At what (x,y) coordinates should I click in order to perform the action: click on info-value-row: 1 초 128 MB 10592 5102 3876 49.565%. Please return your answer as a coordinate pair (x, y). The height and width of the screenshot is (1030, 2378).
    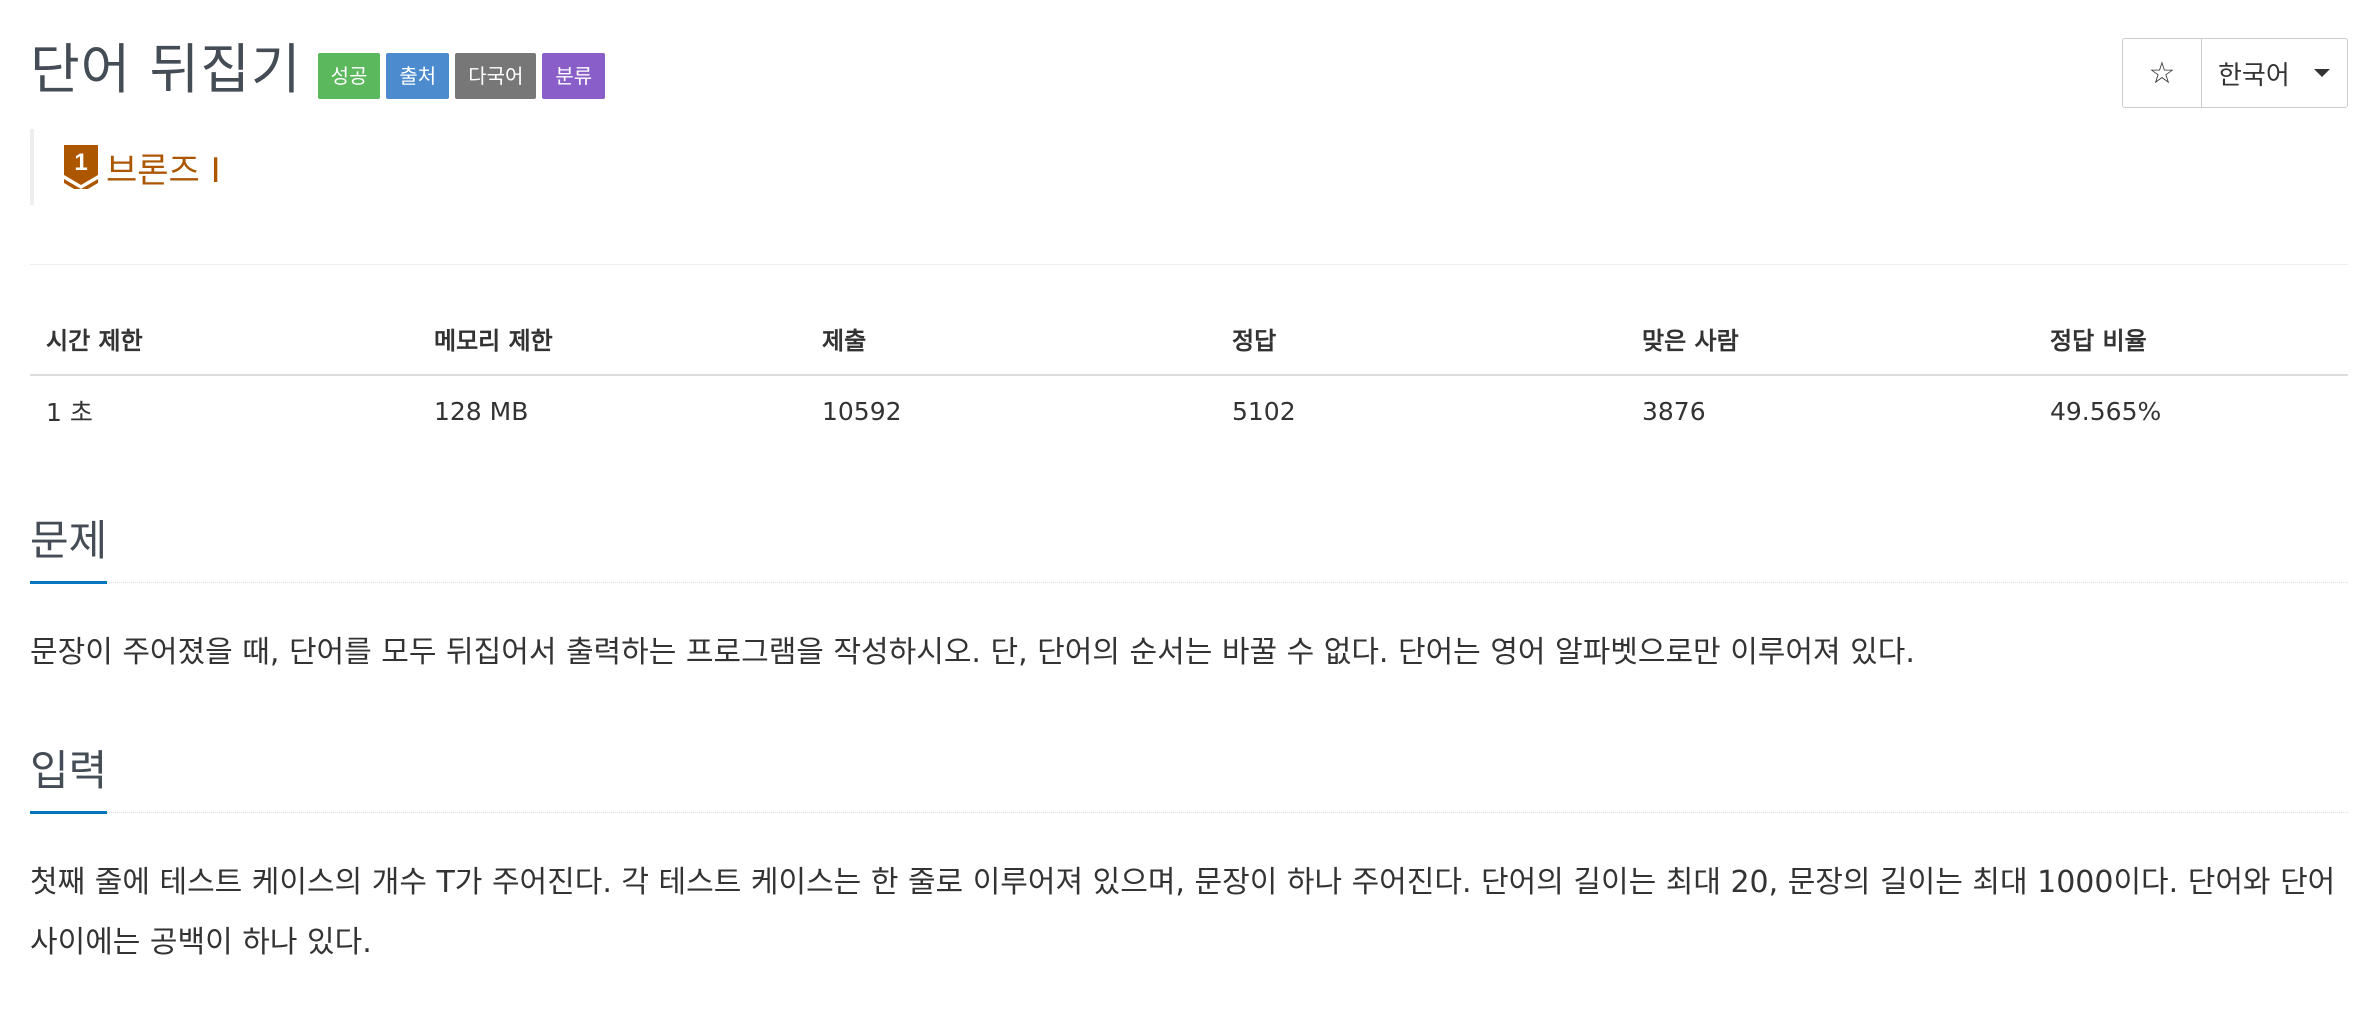
    Looking at the image, I should click on (1189, 410).